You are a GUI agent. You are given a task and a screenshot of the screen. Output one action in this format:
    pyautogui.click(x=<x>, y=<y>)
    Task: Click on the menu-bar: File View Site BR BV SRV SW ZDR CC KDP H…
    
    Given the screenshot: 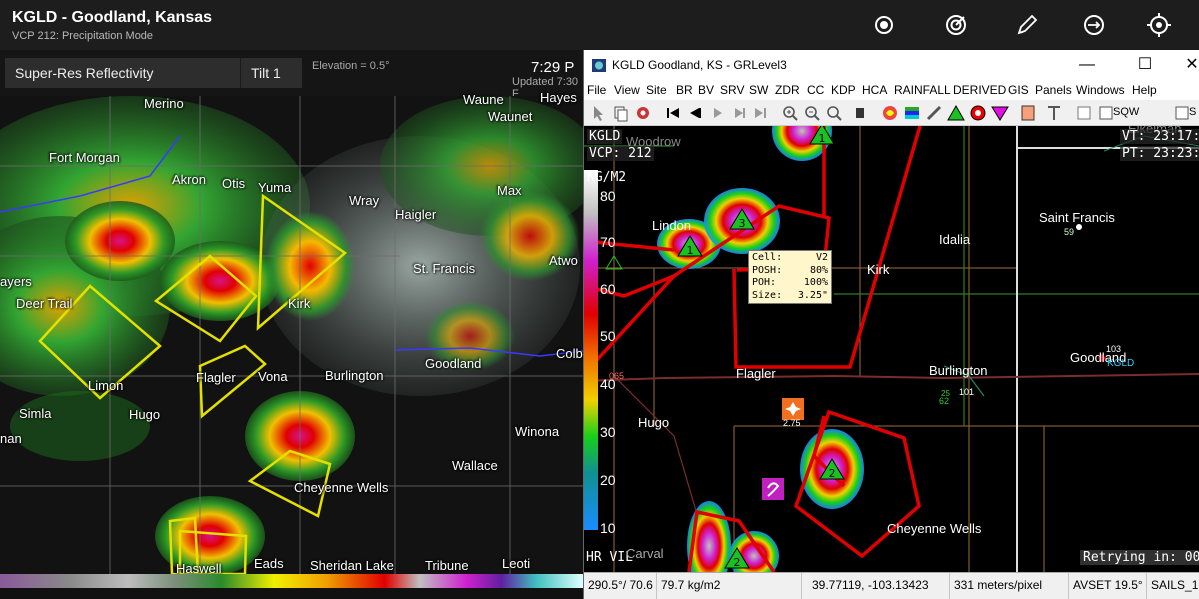 What is the action you would take?
    pyautogui.click(x=891, y=90)
    